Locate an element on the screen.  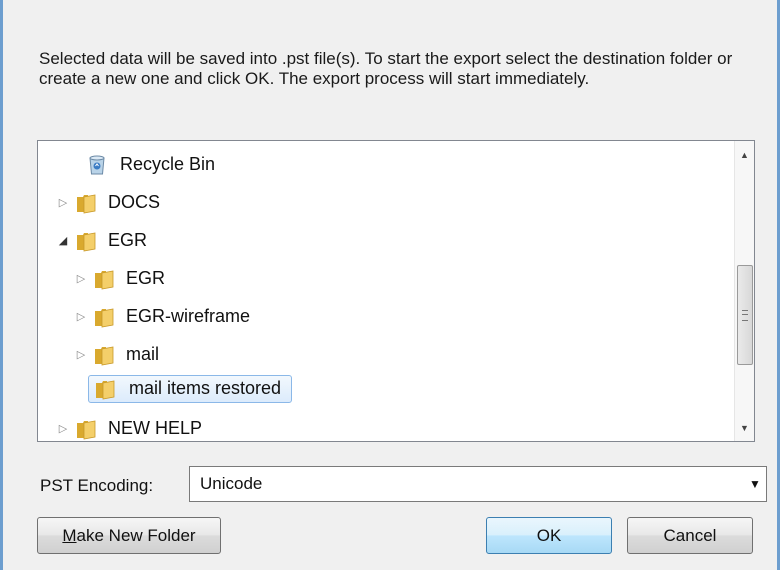
pst-encoding-select: Unicode ▼ is located at coordinates (478, 484).